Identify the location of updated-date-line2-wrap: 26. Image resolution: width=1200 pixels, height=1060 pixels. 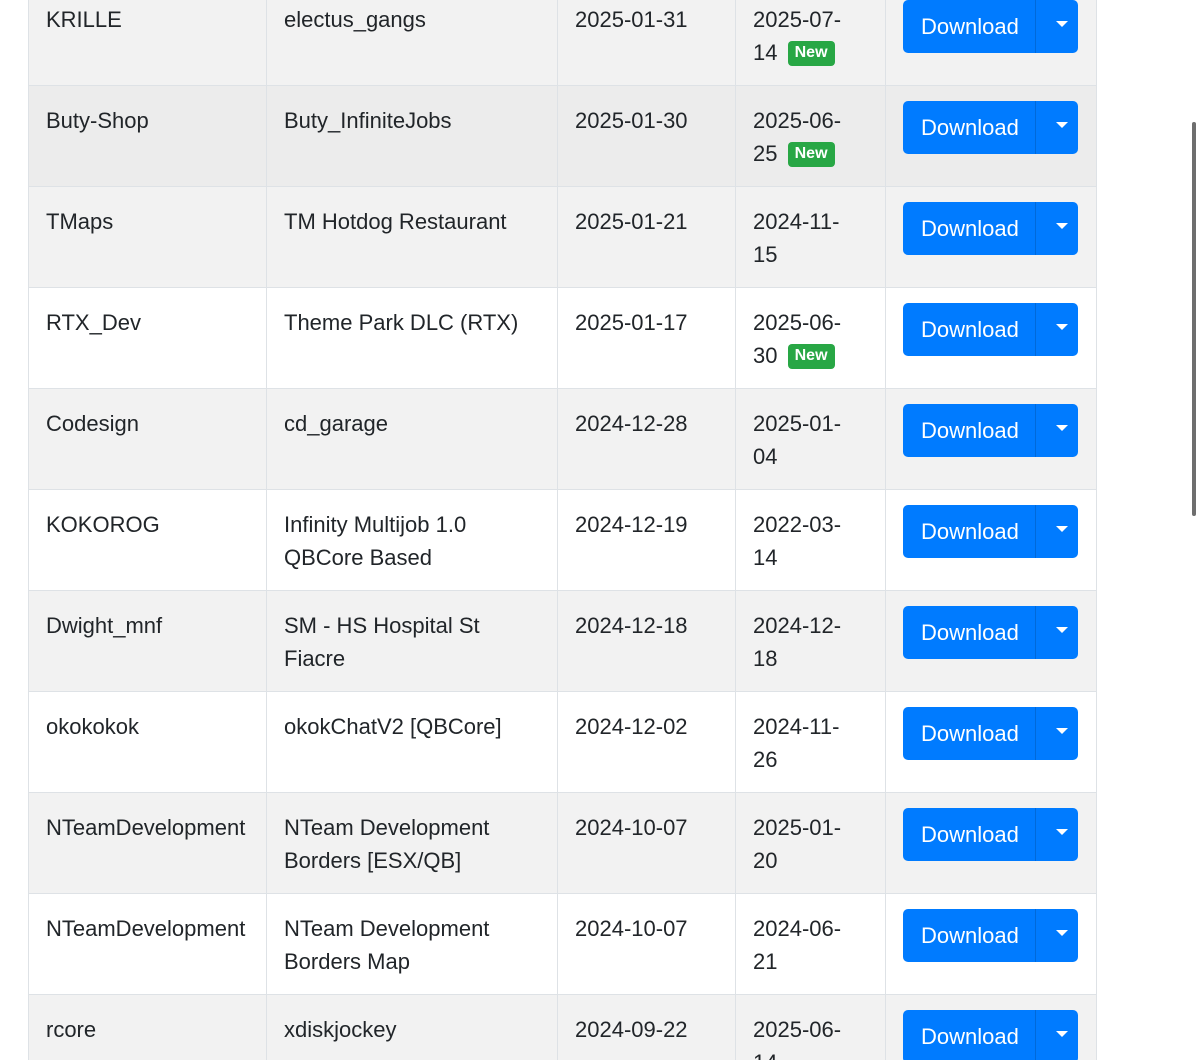
(810, 759).